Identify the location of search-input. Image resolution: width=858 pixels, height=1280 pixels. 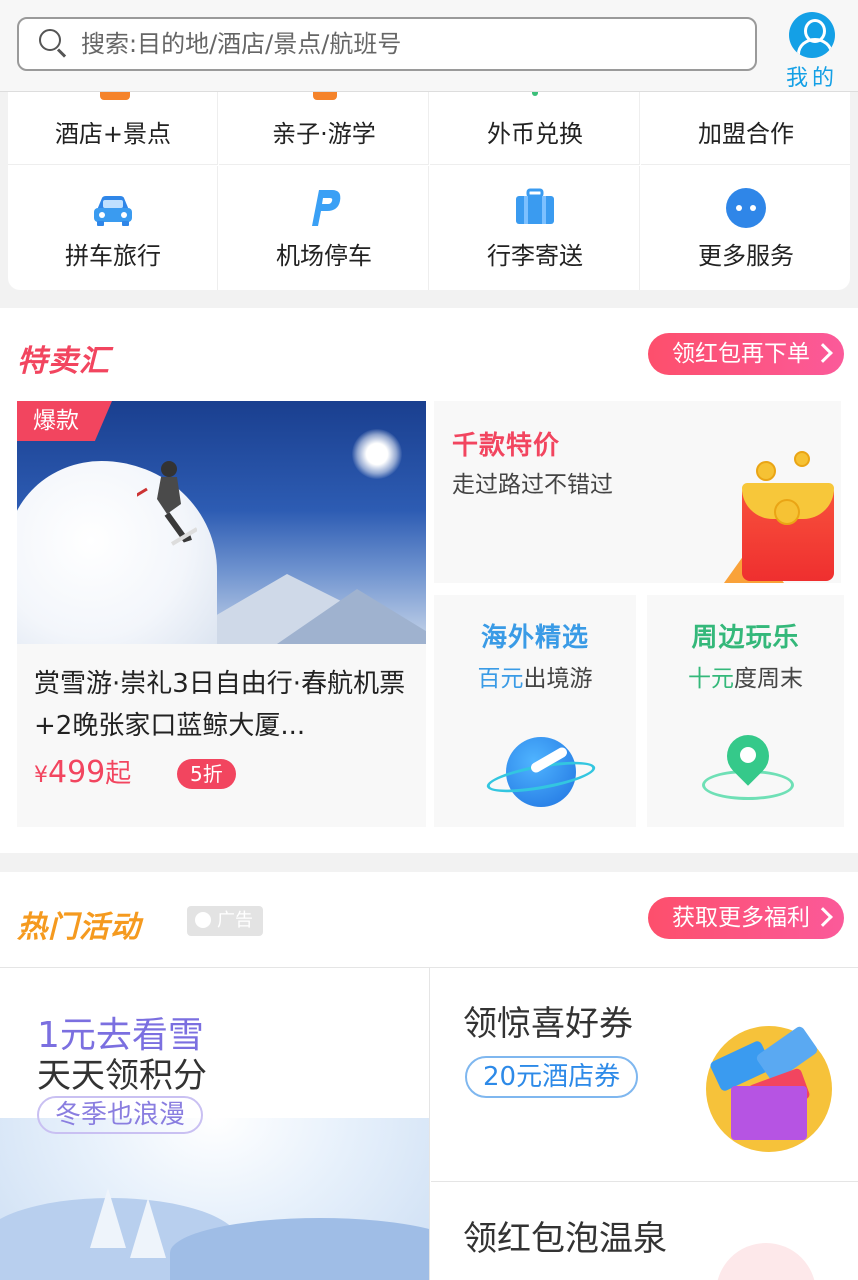
(401, 44).